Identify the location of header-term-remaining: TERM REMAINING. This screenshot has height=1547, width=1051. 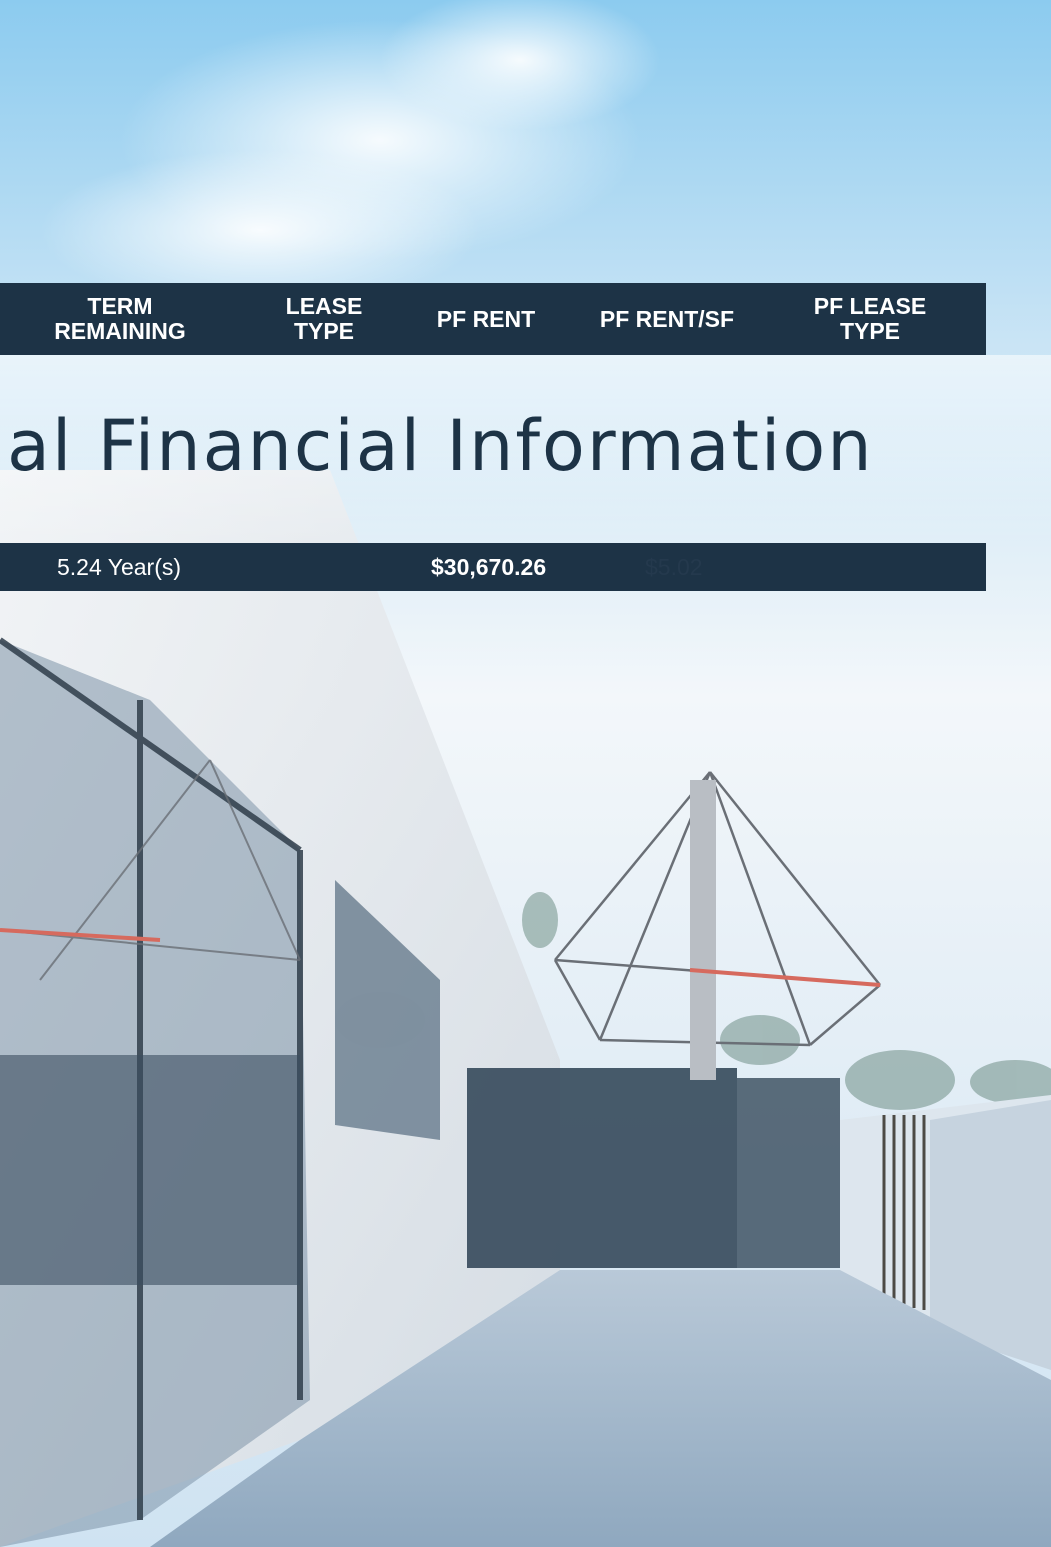
(120, 318).